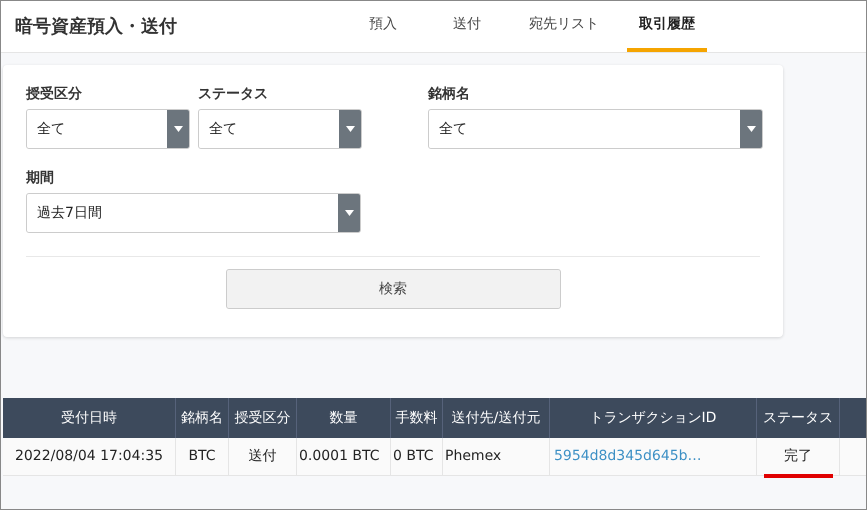  I want to click on filter-label: ステータス, so click(233, 94).